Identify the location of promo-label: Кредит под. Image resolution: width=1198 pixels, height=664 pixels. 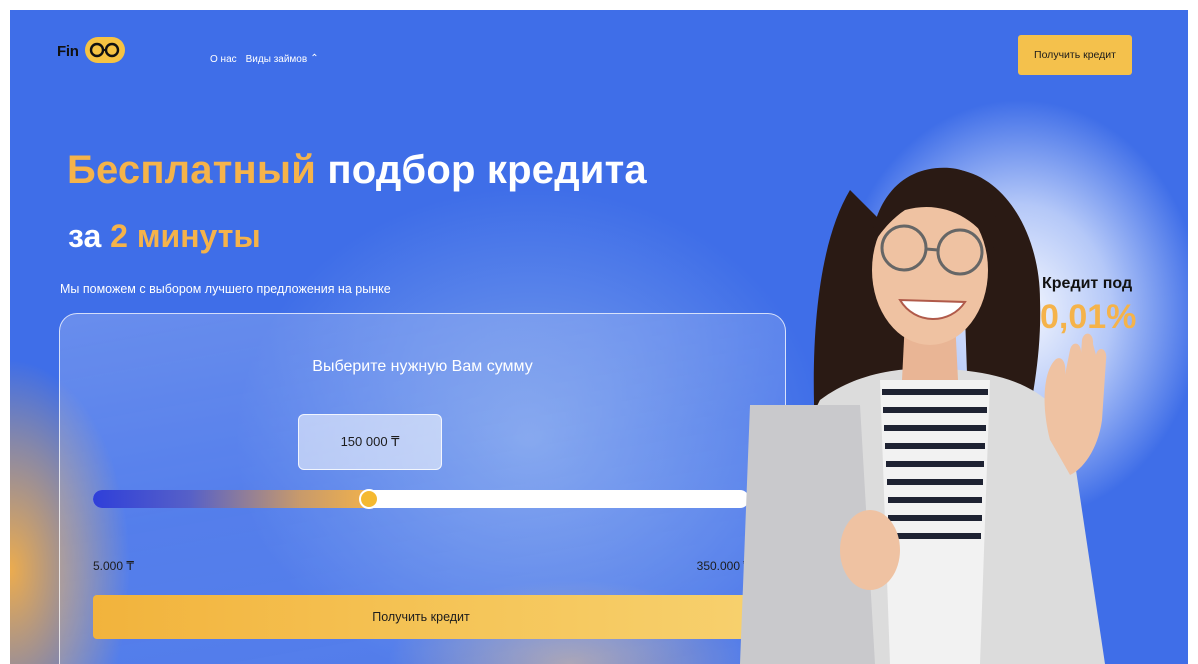
(1087, 283).